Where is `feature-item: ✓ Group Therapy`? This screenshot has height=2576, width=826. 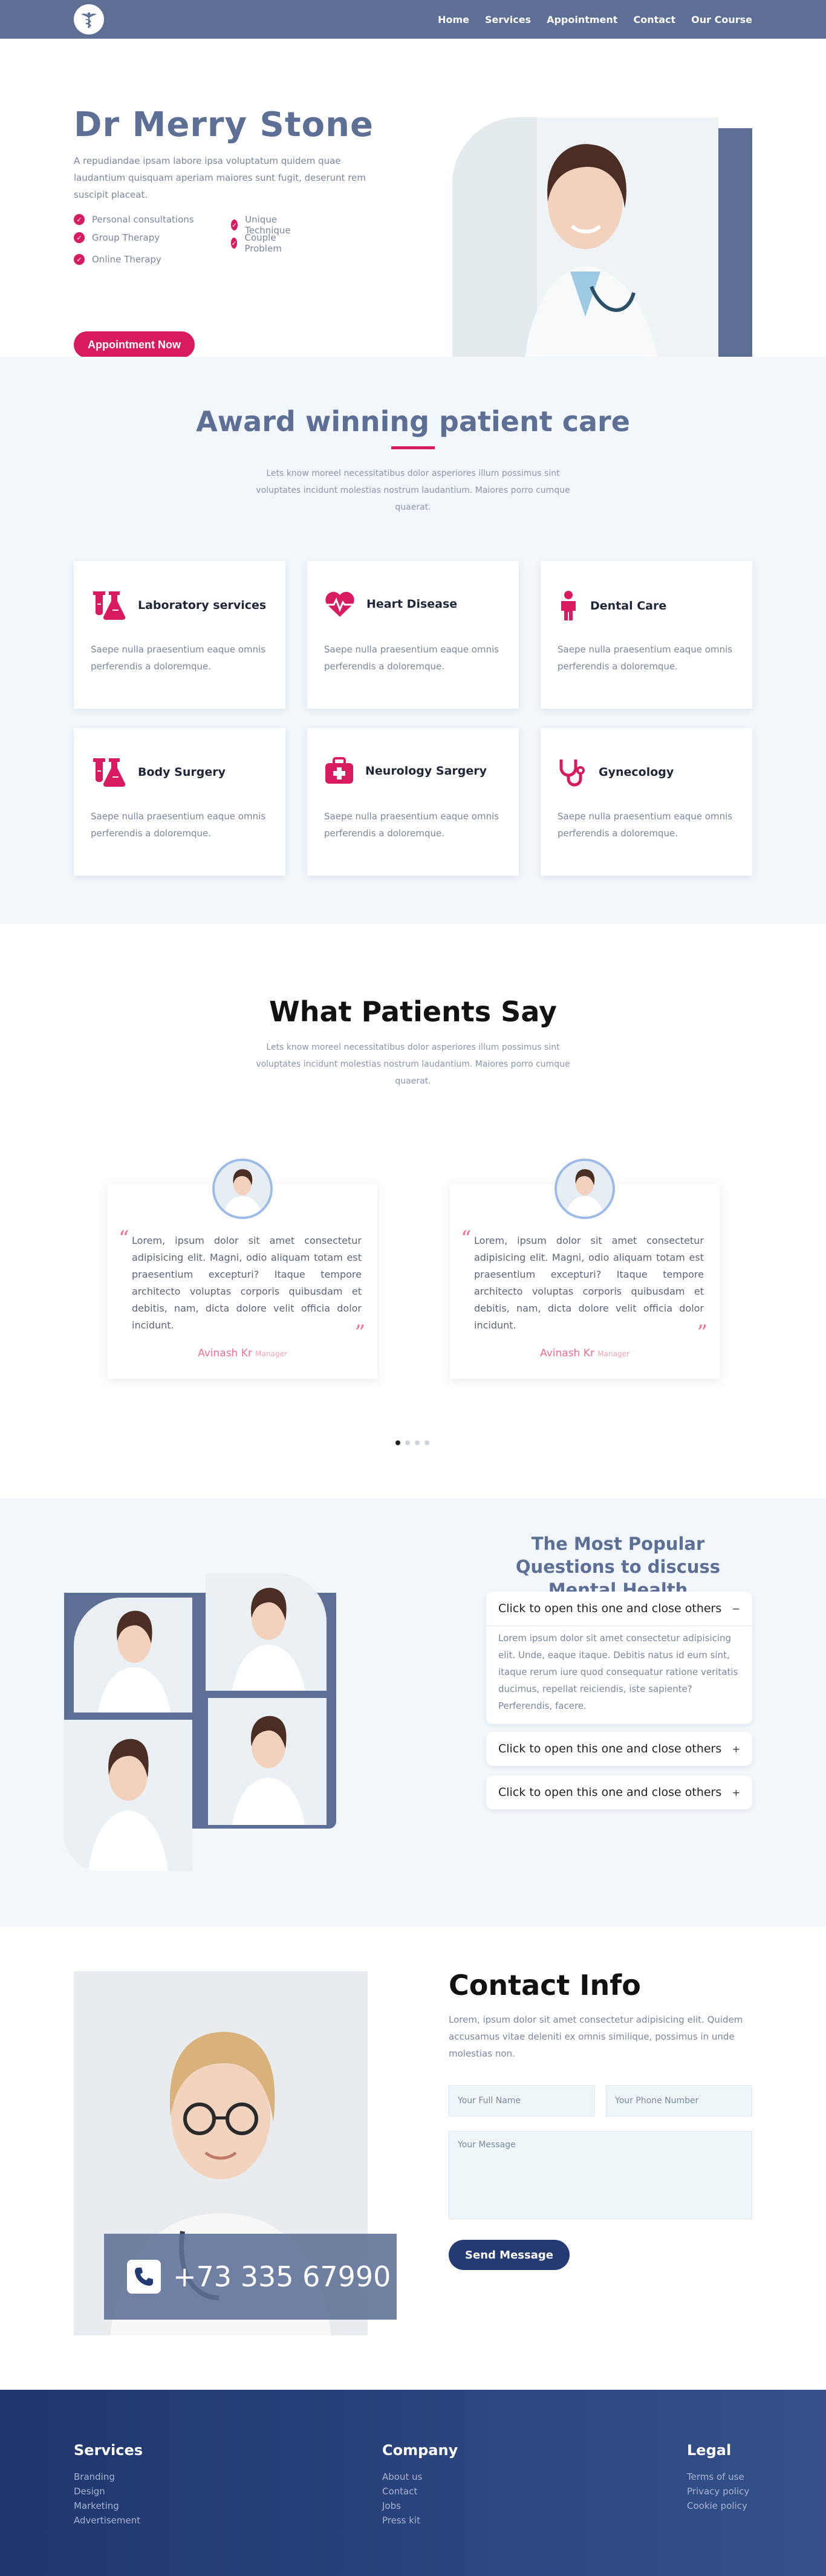
feature-item: ✓ Group Therapy is located at coordinates (117, 238).